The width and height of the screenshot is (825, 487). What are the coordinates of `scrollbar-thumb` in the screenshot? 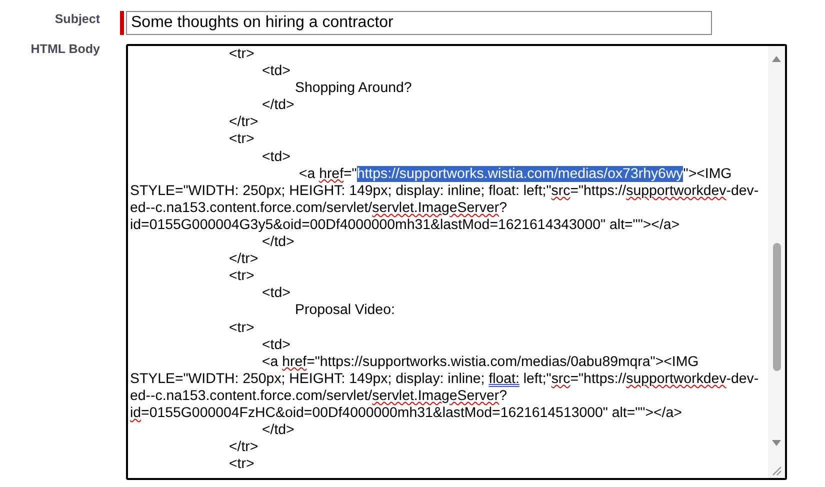 It's located at (776, 307).